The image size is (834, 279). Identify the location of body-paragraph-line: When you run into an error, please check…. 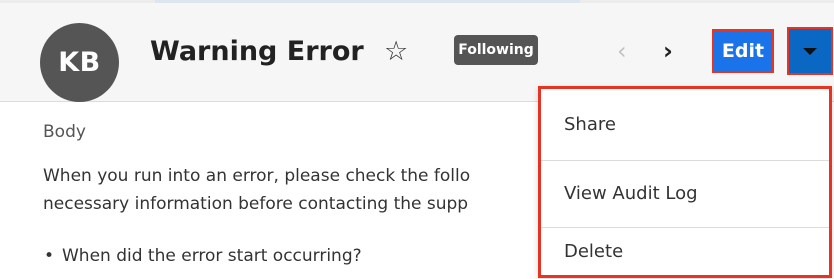
(257, 176).